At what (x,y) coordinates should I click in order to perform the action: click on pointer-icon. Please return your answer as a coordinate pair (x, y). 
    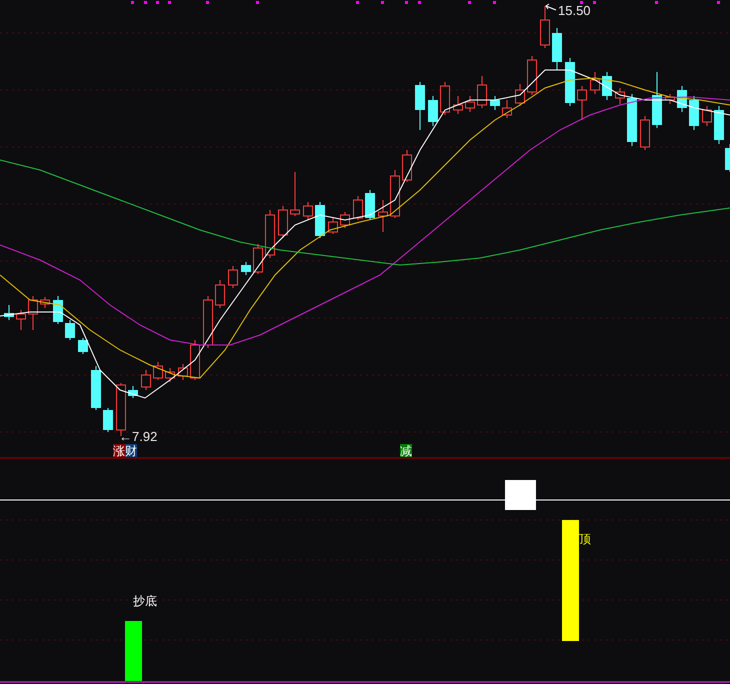
    Looking at the image, I should click on (550, 7).